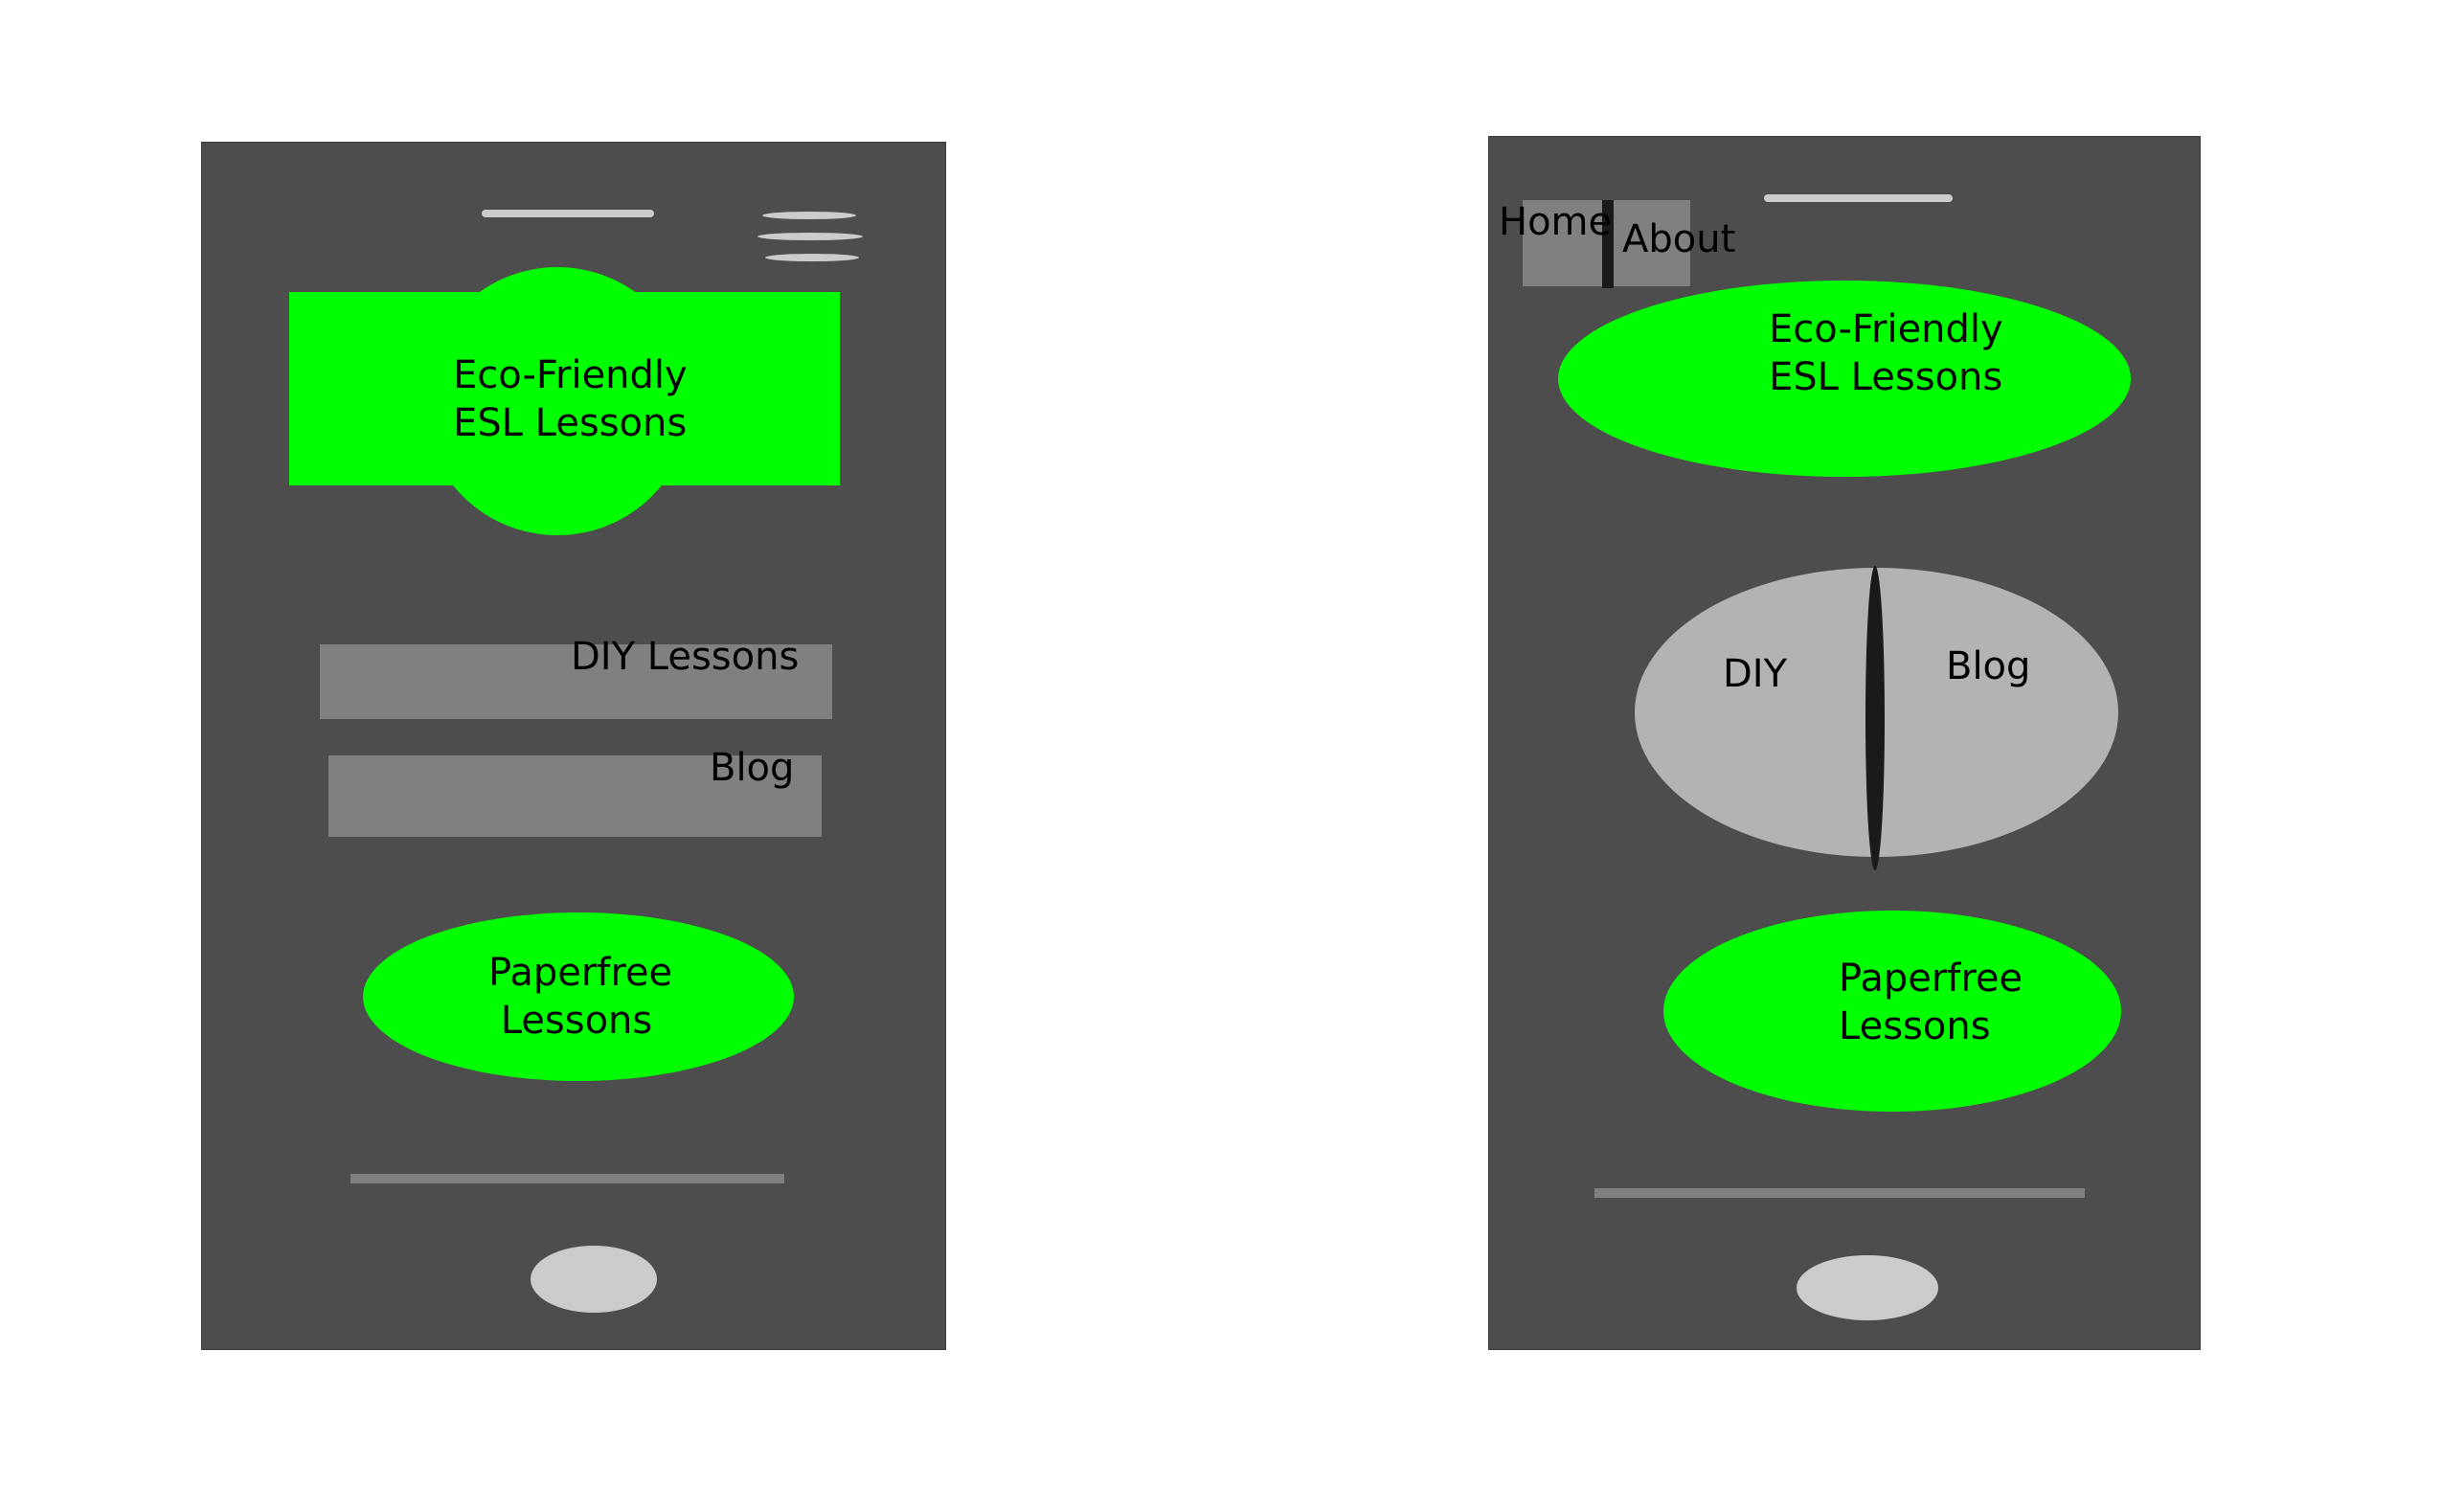 Image resolution: width=2464 pixels, height=1486 pixels. Describe the element at coordinates (1619, 246) in the screenshot. I see `top-tab-bar: Home About` at that location.